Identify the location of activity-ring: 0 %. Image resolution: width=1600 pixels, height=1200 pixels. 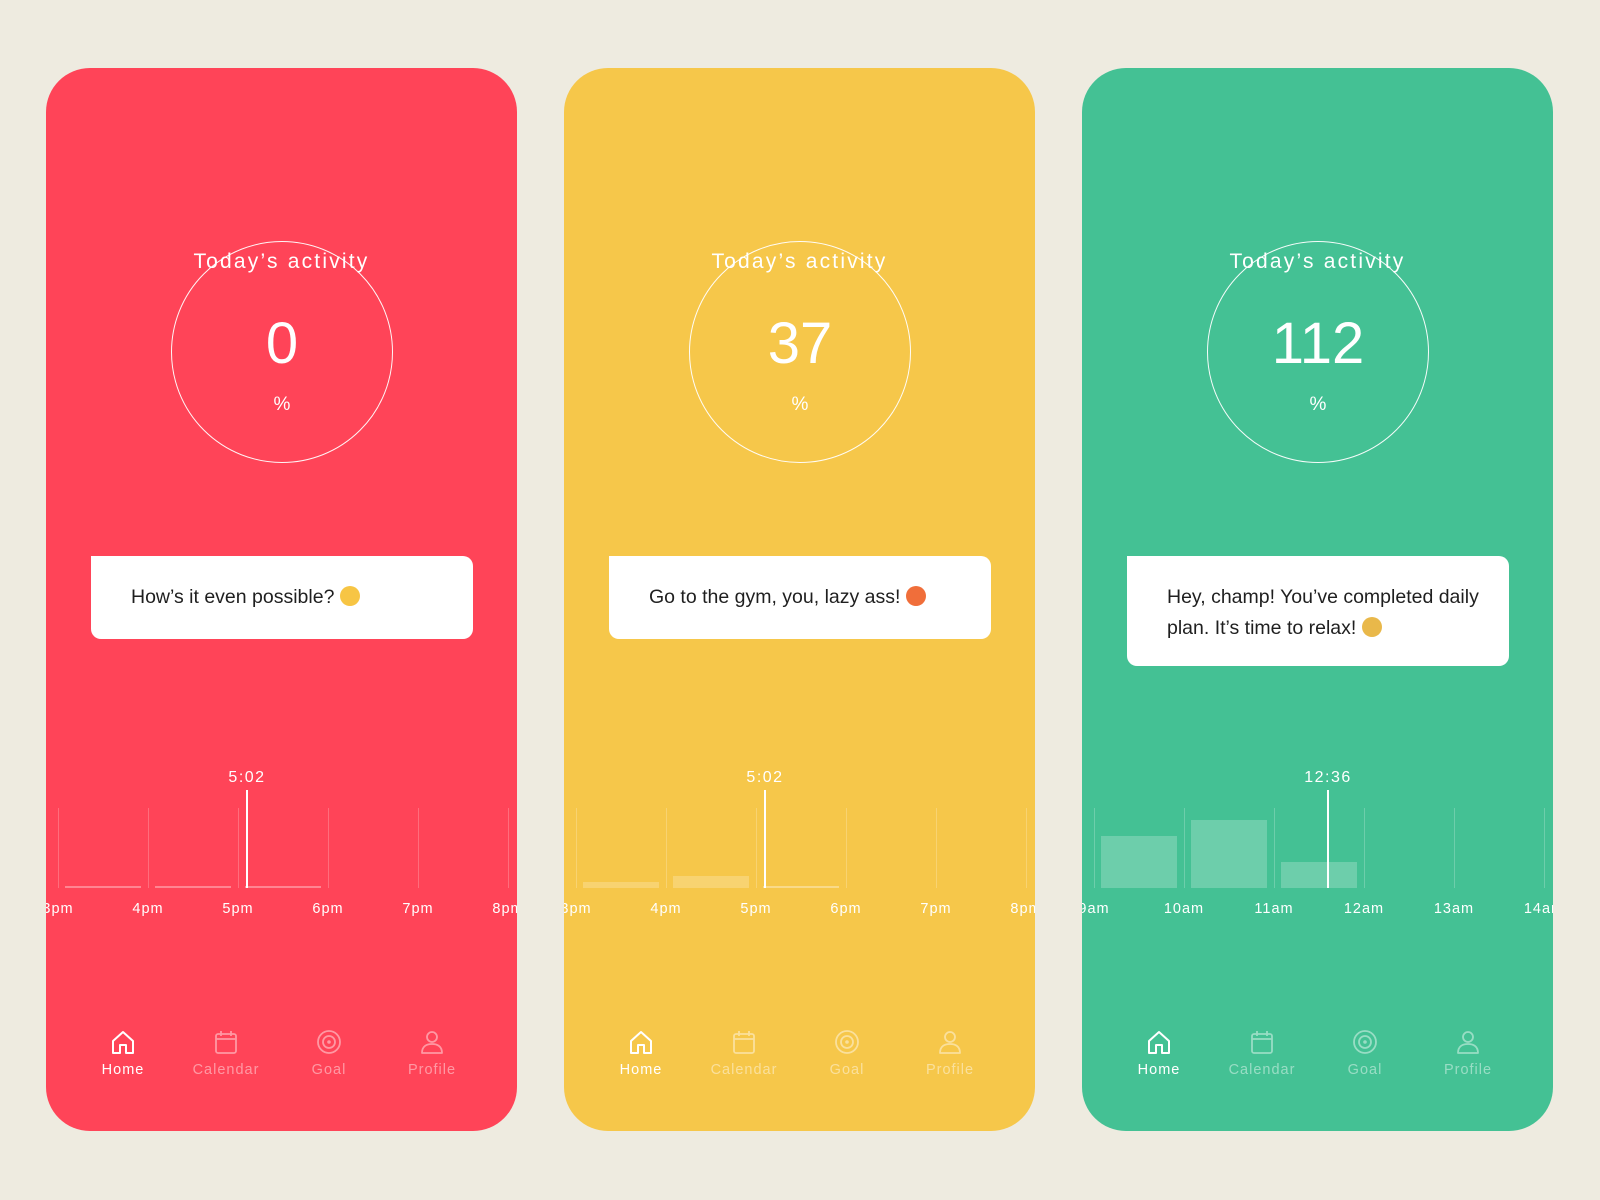
(282, 352).